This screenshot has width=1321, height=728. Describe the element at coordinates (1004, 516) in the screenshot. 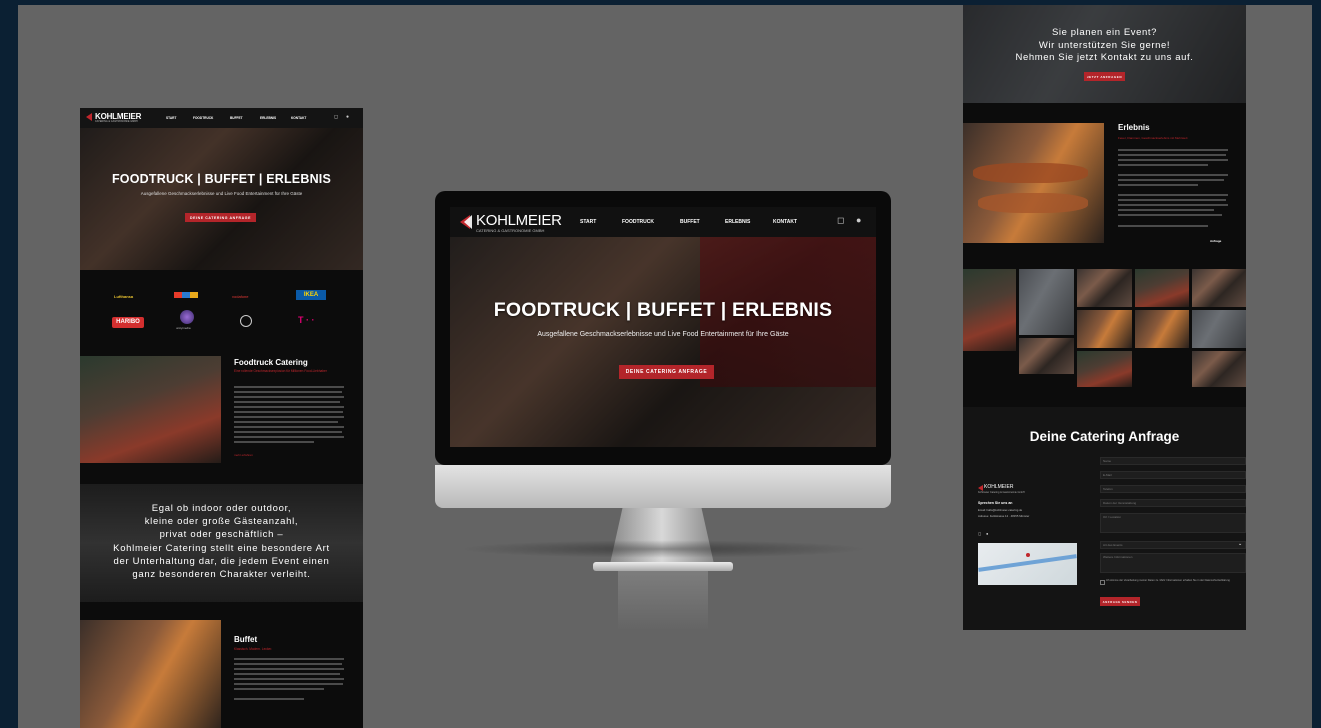

I see `contact-address: Adresse: Feldstrasse 12 · 48155 Münster` at that location.